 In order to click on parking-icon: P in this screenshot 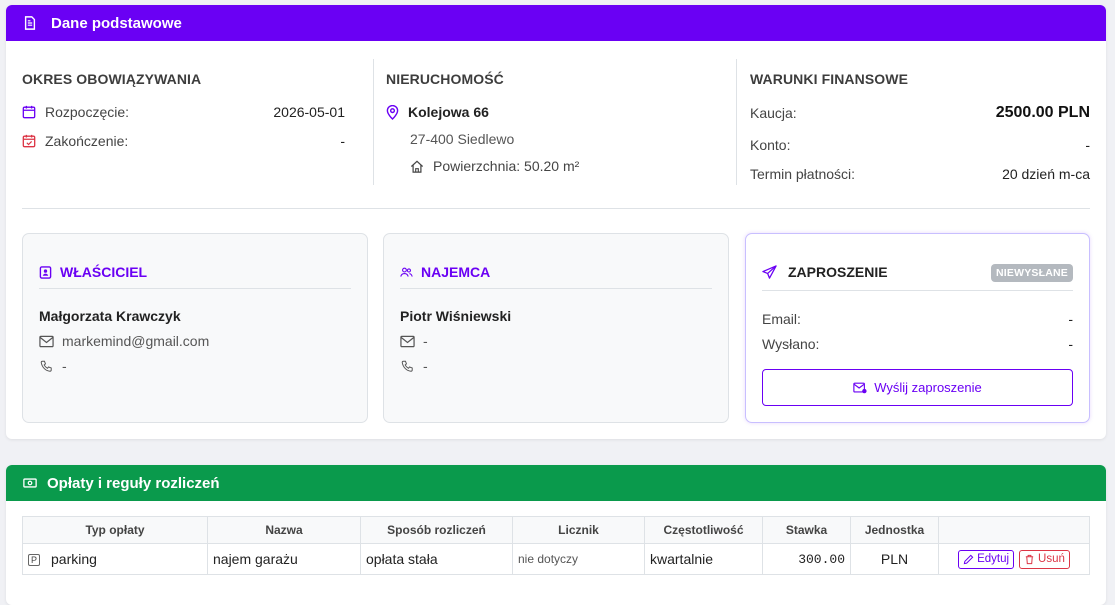, I will do `click(34, 560)`.